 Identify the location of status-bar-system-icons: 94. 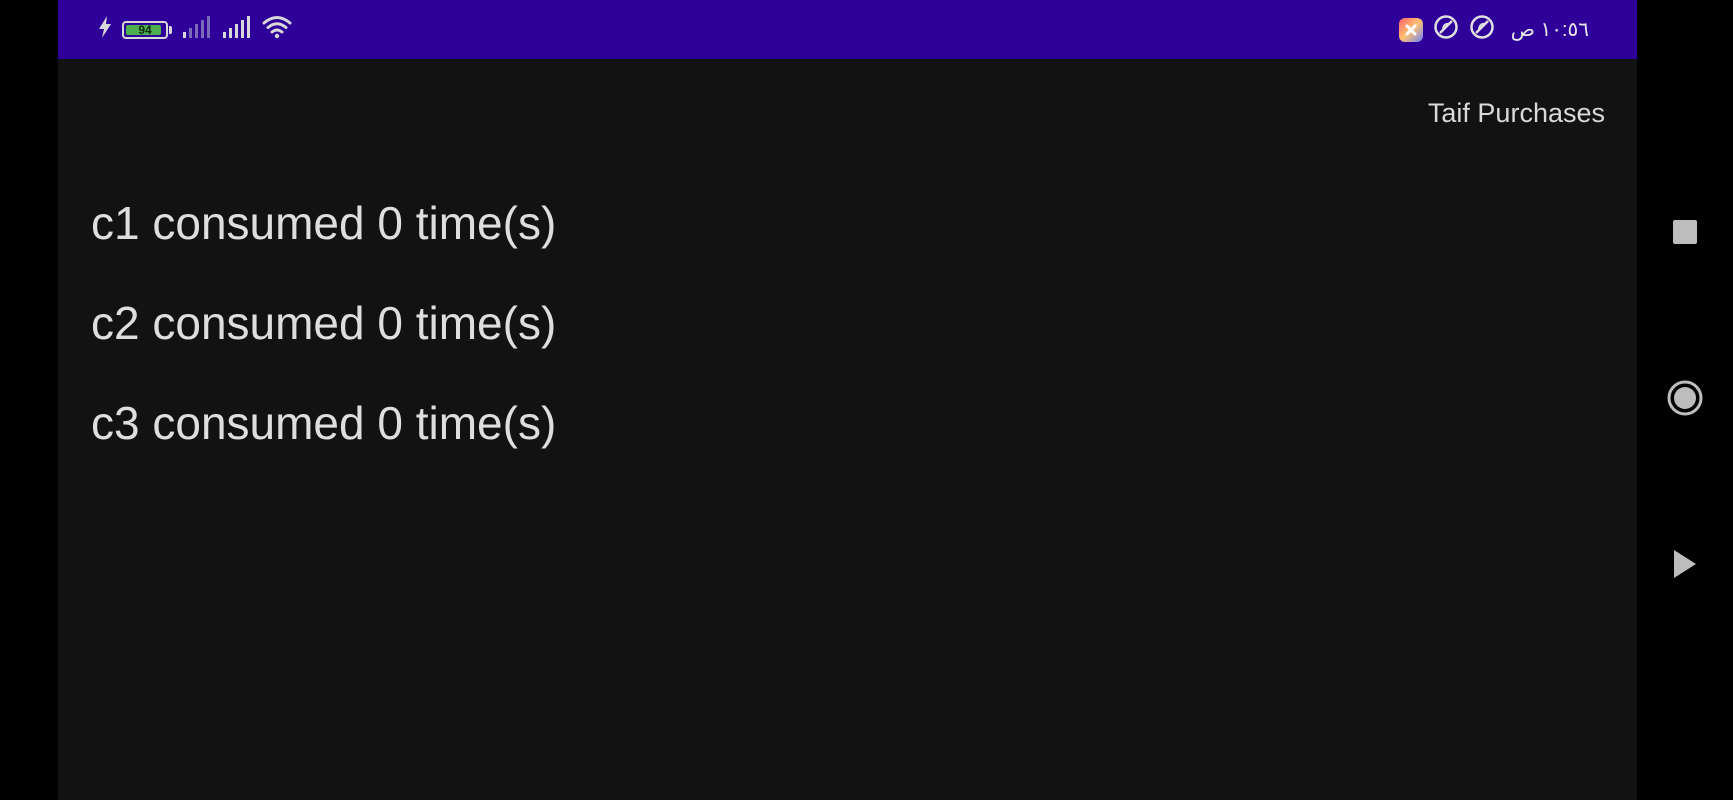
(195, 29).